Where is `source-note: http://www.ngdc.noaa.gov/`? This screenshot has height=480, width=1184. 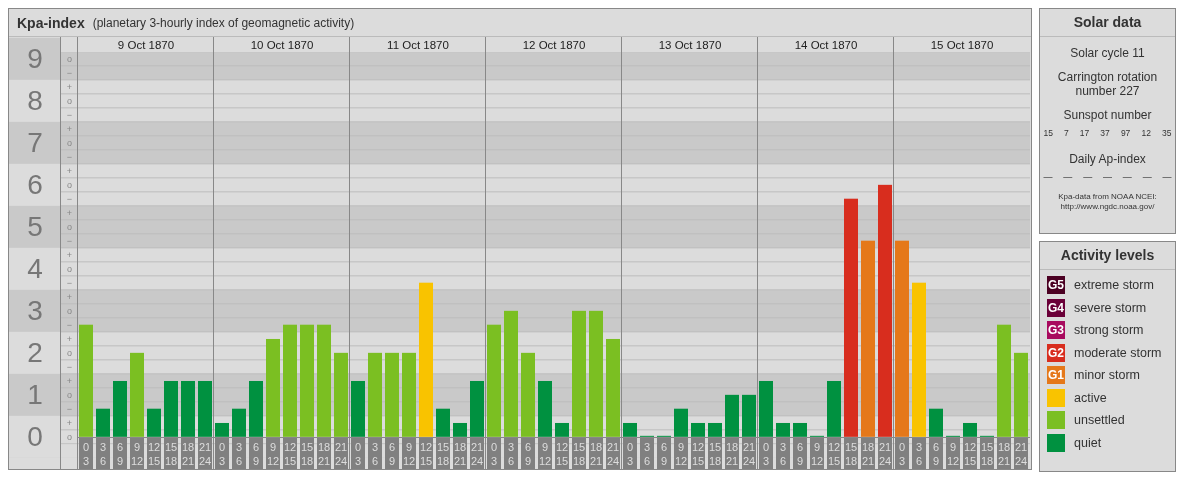
source-note: http://www.ngdc.noaa.gov/ is located at coordinates (1107, 207).